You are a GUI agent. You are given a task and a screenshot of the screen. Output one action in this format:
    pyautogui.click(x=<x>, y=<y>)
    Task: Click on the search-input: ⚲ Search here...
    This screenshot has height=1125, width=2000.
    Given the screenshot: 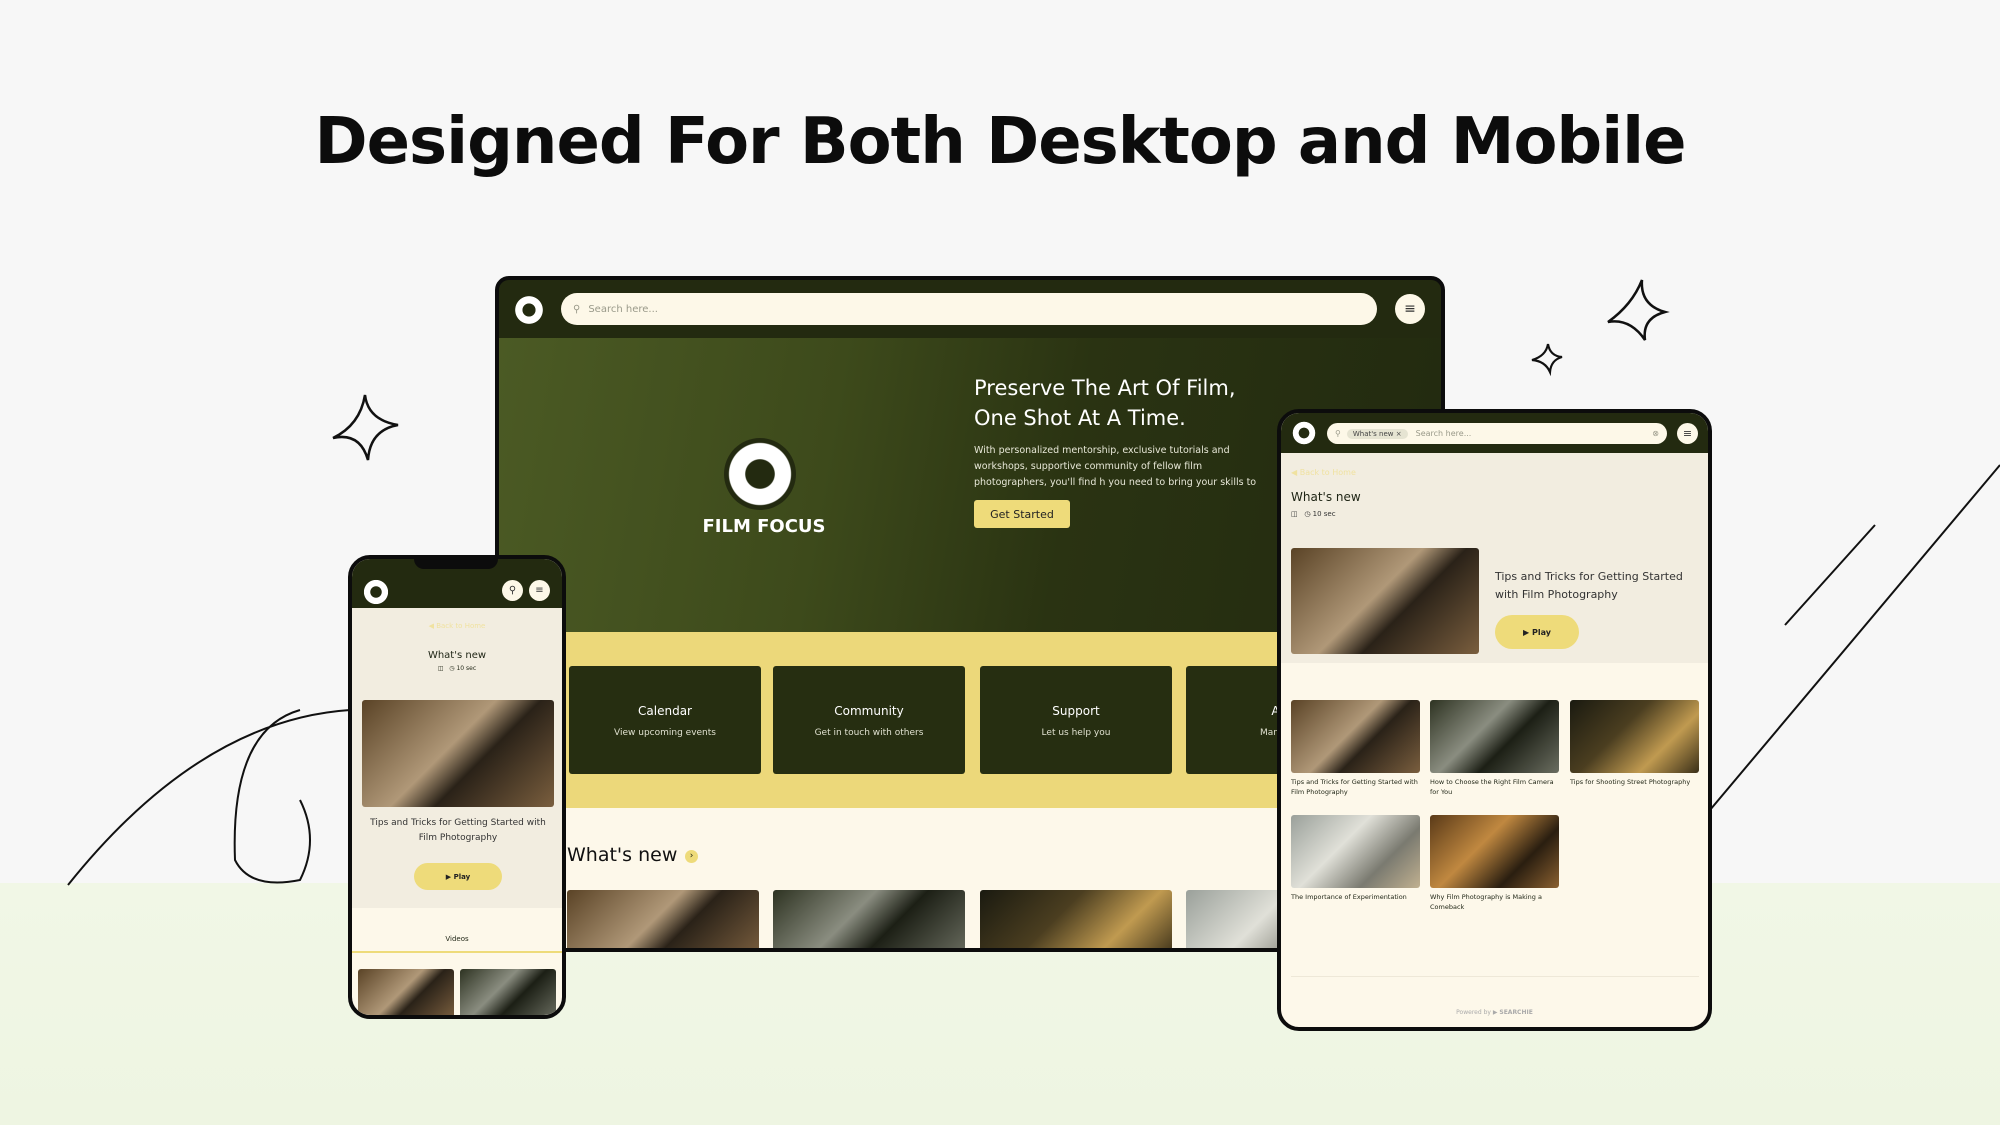 What is the action you would take?
    pyautogui.click(x=969, y=309)
    